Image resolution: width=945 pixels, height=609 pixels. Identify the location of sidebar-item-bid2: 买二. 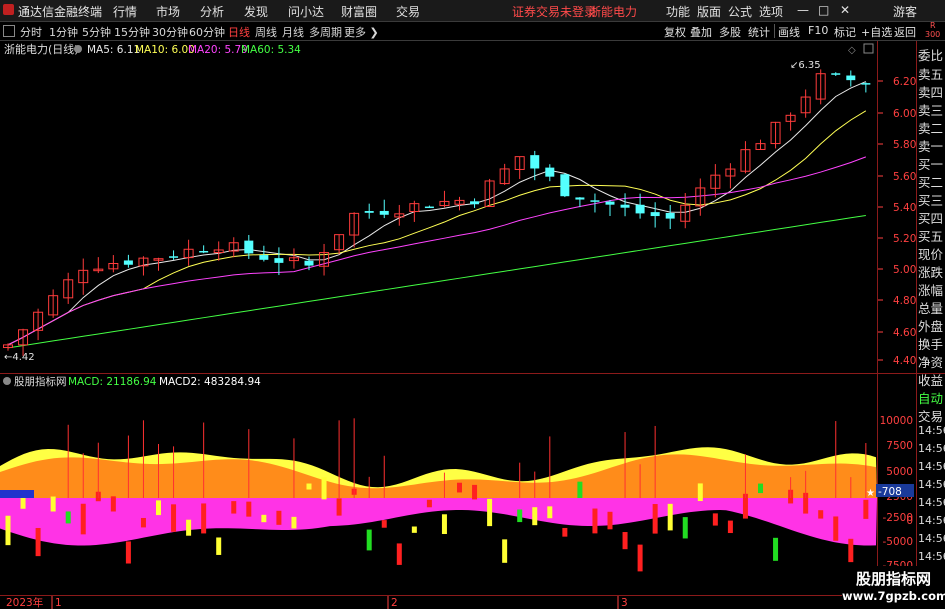
(931, 181).